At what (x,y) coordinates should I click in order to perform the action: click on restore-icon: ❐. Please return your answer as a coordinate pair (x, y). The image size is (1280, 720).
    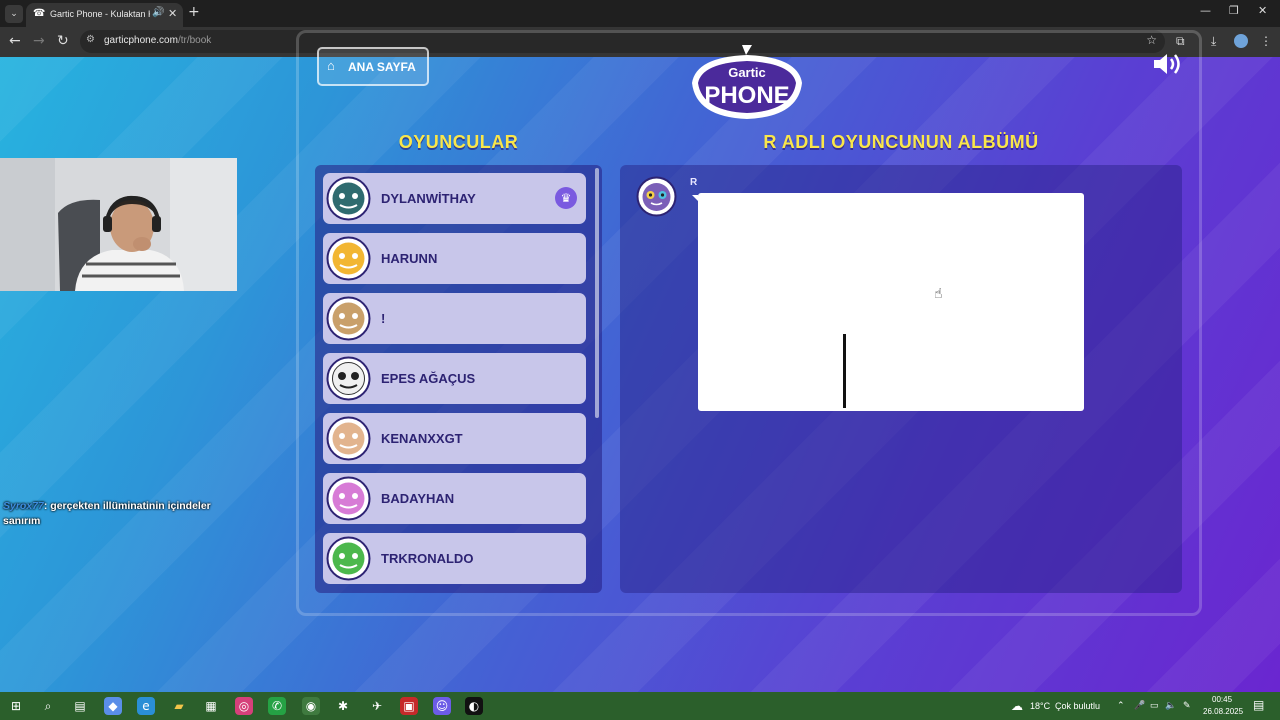
    Looking at the image, I should click on (1234, 10).